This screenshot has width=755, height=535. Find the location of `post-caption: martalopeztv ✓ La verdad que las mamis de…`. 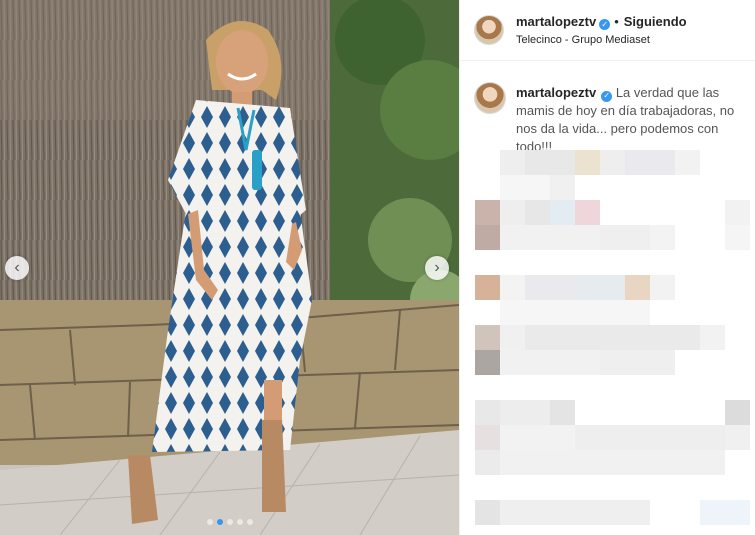

post-caption: martalopeztv ✓ La verdad que las mamis de… is located at coordinates (632, 120).